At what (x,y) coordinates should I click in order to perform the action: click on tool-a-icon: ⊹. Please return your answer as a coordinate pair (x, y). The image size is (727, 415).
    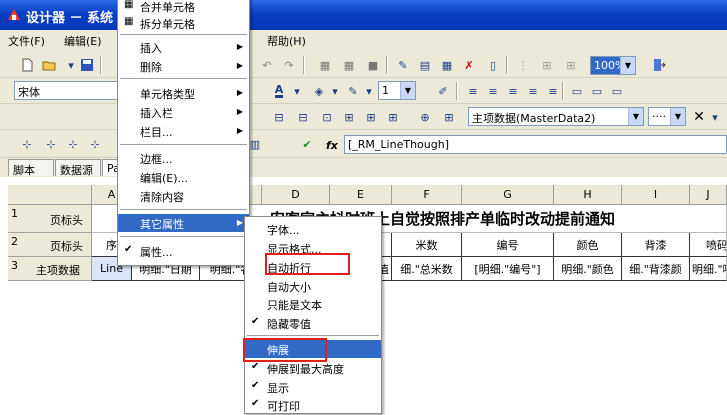
    Looking at the image, I should click on (27, 144).